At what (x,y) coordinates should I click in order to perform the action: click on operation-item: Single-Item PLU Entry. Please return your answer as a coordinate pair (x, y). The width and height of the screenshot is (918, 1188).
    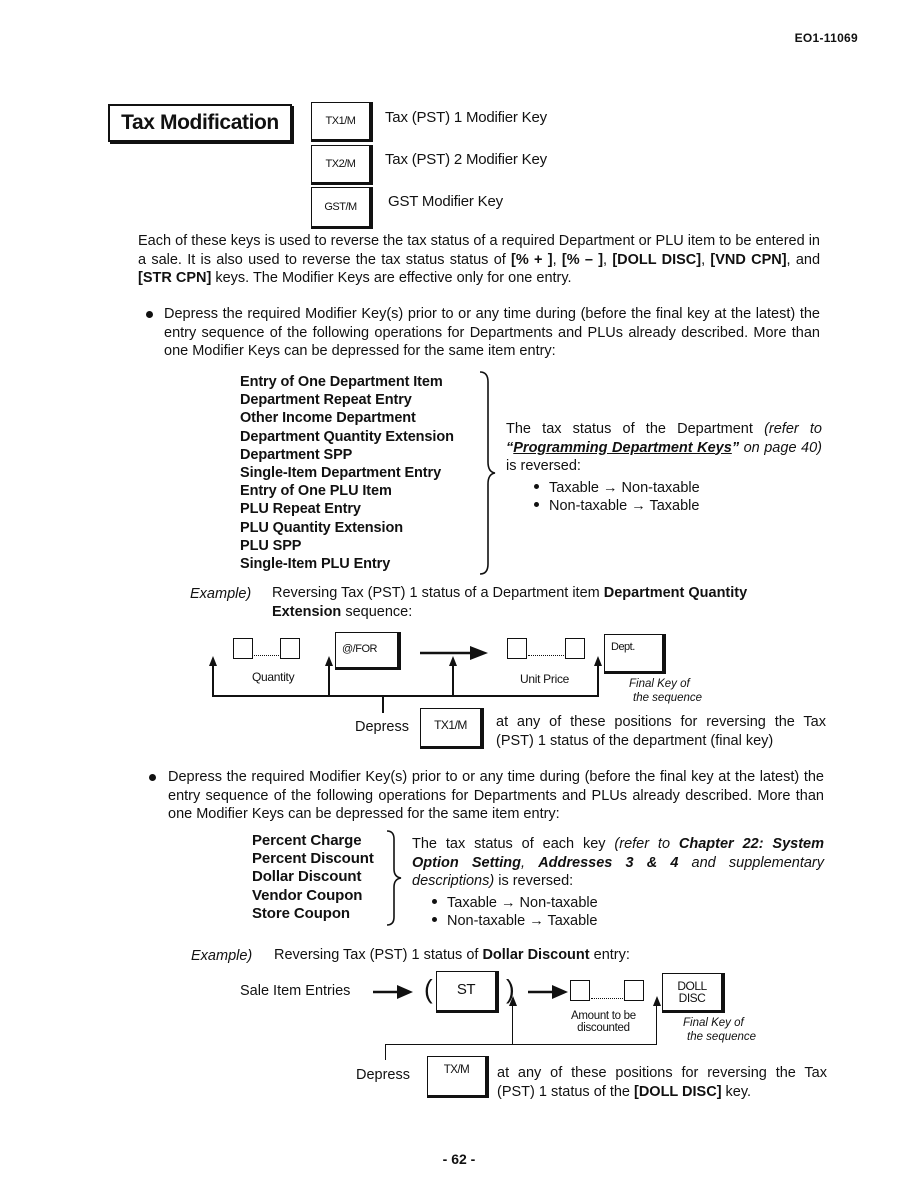
    Looking at the image, I should click on (315, 564).